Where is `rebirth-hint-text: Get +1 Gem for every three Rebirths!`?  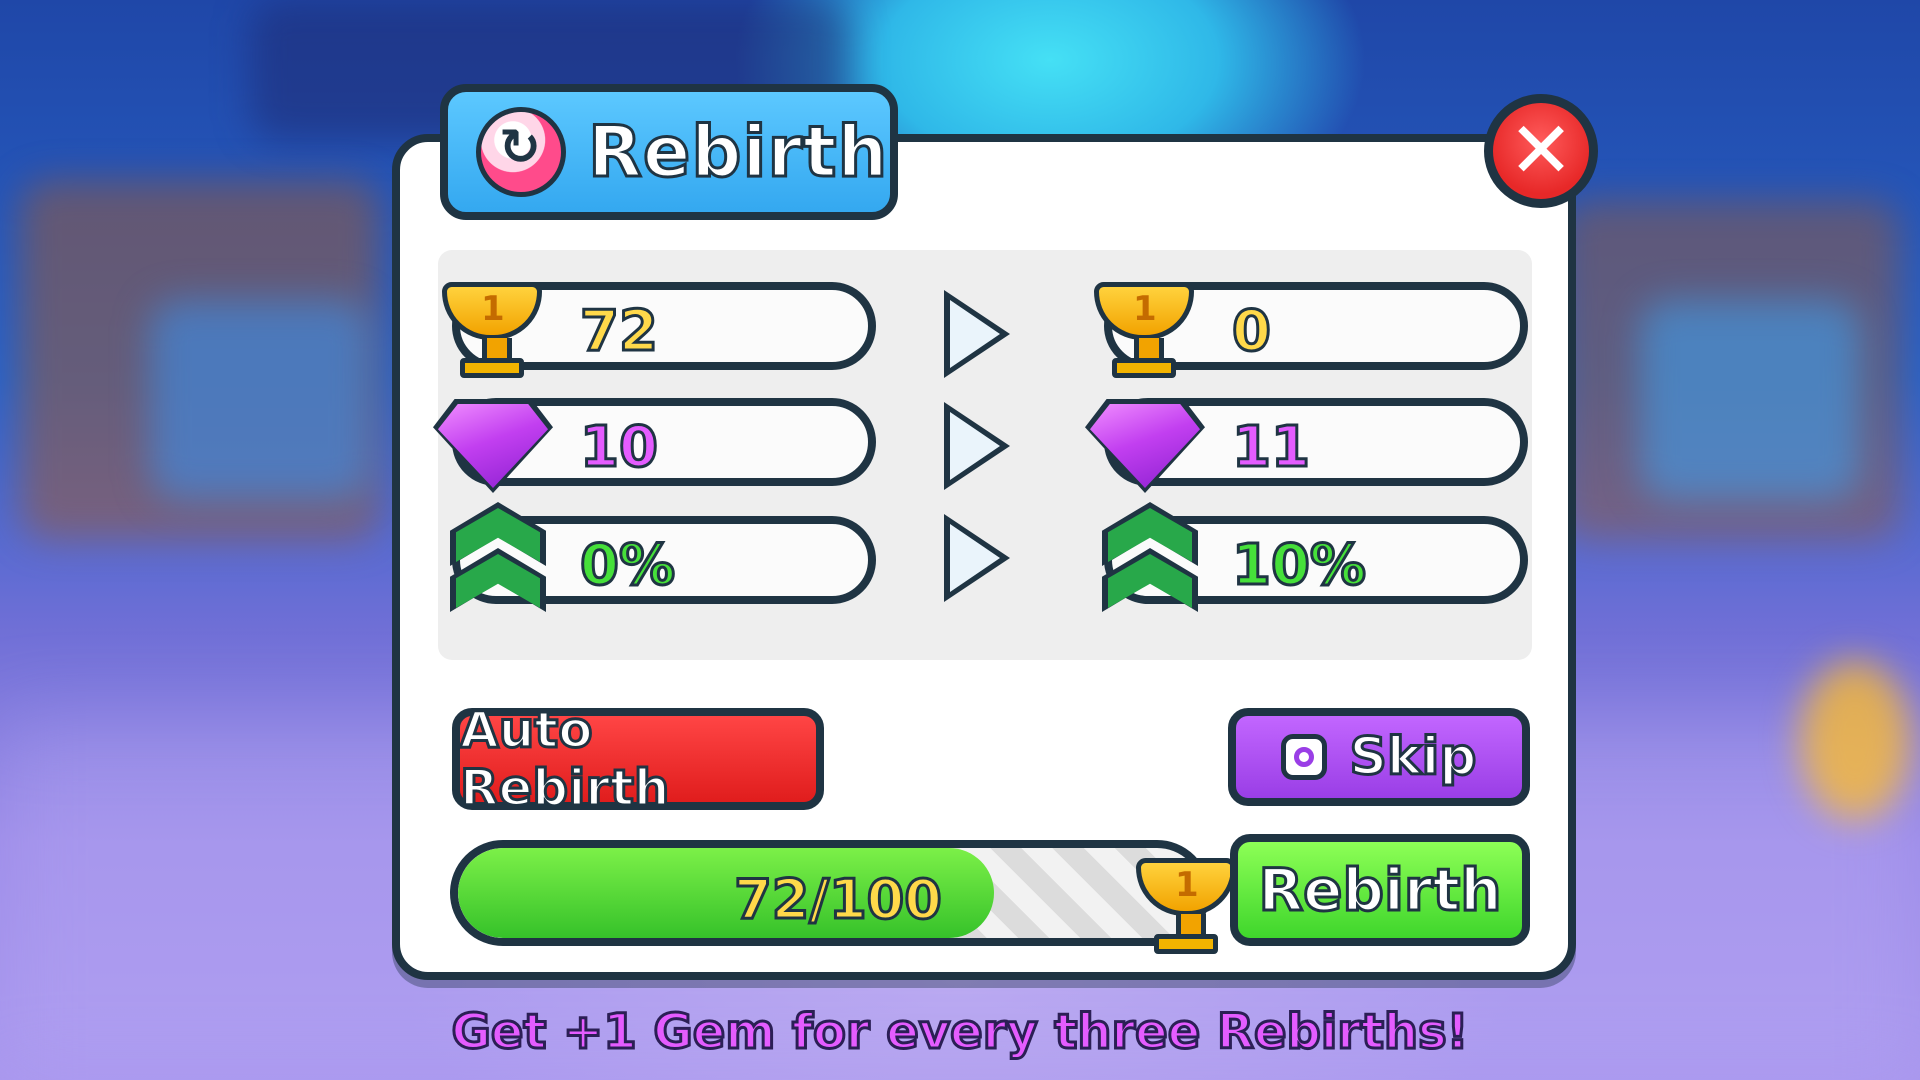 rebirth-hint-text: Get +1 Gem for every three Rebirths! is located at coordinates (960, 1032).